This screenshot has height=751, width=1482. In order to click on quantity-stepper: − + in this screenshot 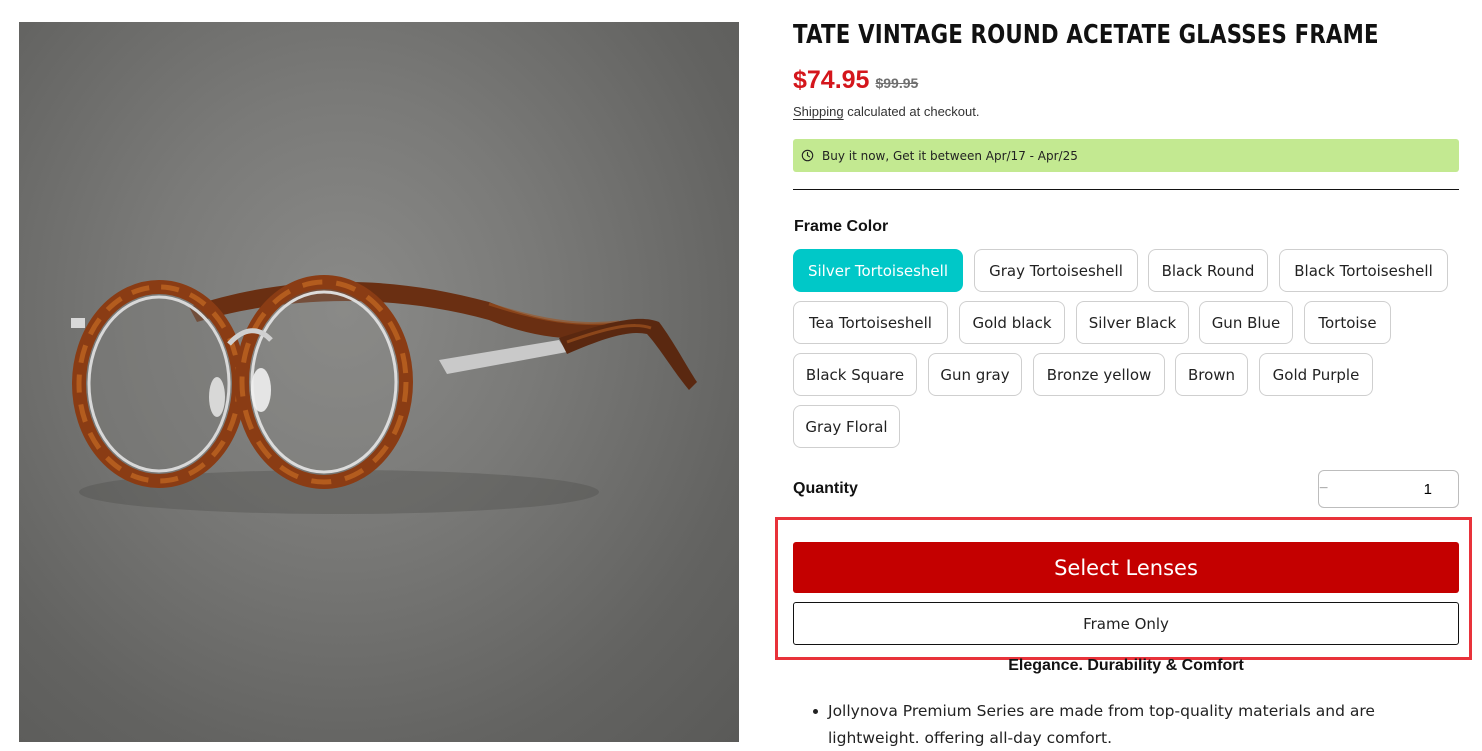, I will do `click(1400, 489)`.